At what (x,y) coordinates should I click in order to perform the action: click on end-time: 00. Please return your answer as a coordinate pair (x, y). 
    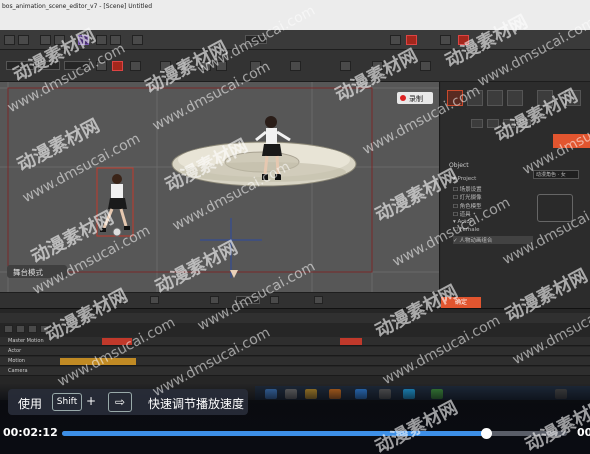
    Looking at the image, I should click on (583, 432).